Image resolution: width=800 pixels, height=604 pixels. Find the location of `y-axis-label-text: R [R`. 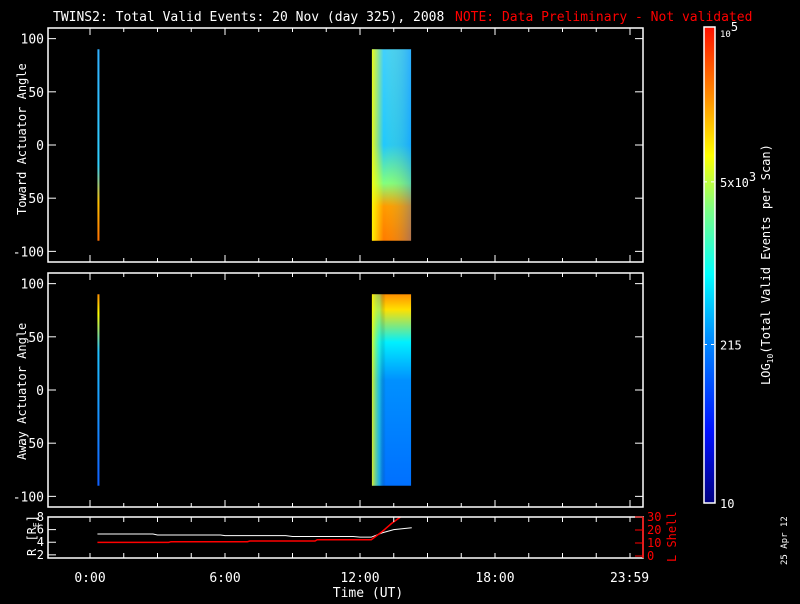

y-axis-label-text: R [R is located at coordinates (32, 541).